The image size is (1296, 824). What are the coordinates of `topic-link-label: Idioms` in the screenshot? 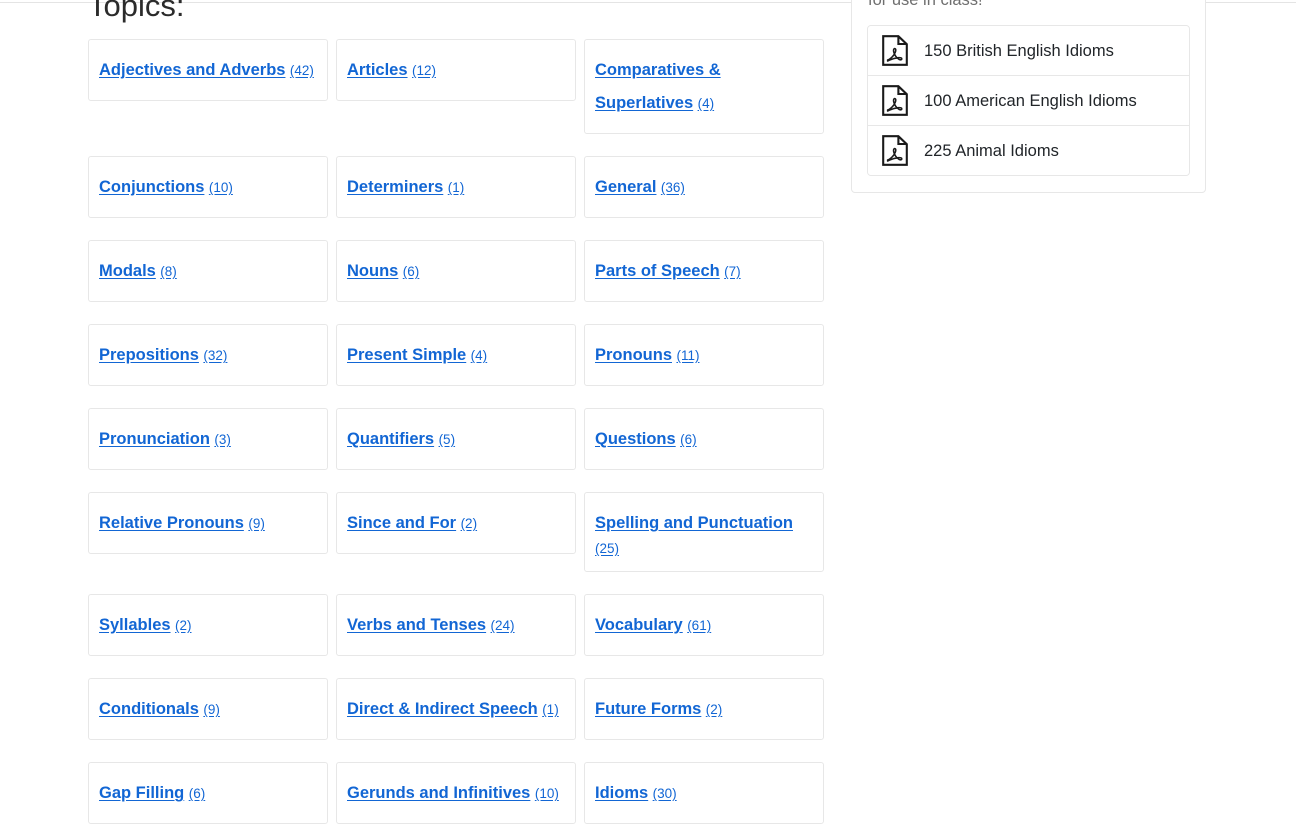 It's located at (622, 793).